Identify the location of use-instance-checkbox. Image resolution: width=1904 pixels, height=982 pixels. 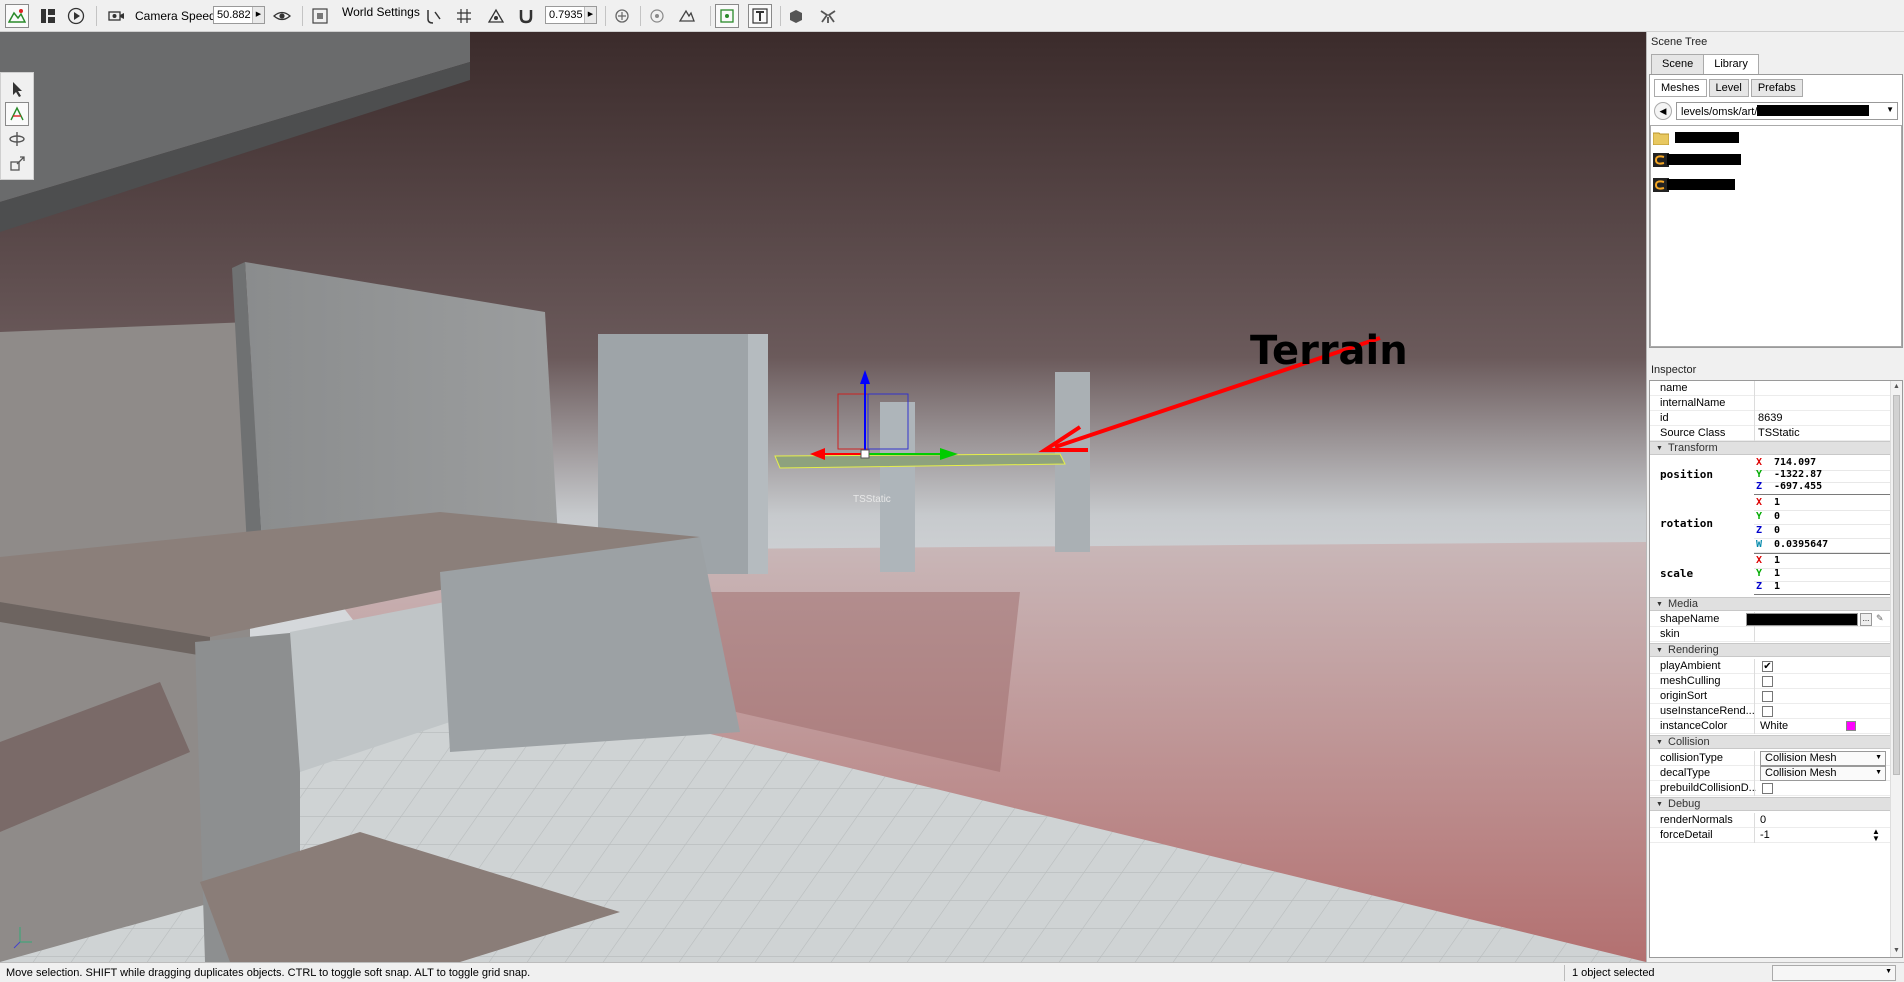
(1767, 711).